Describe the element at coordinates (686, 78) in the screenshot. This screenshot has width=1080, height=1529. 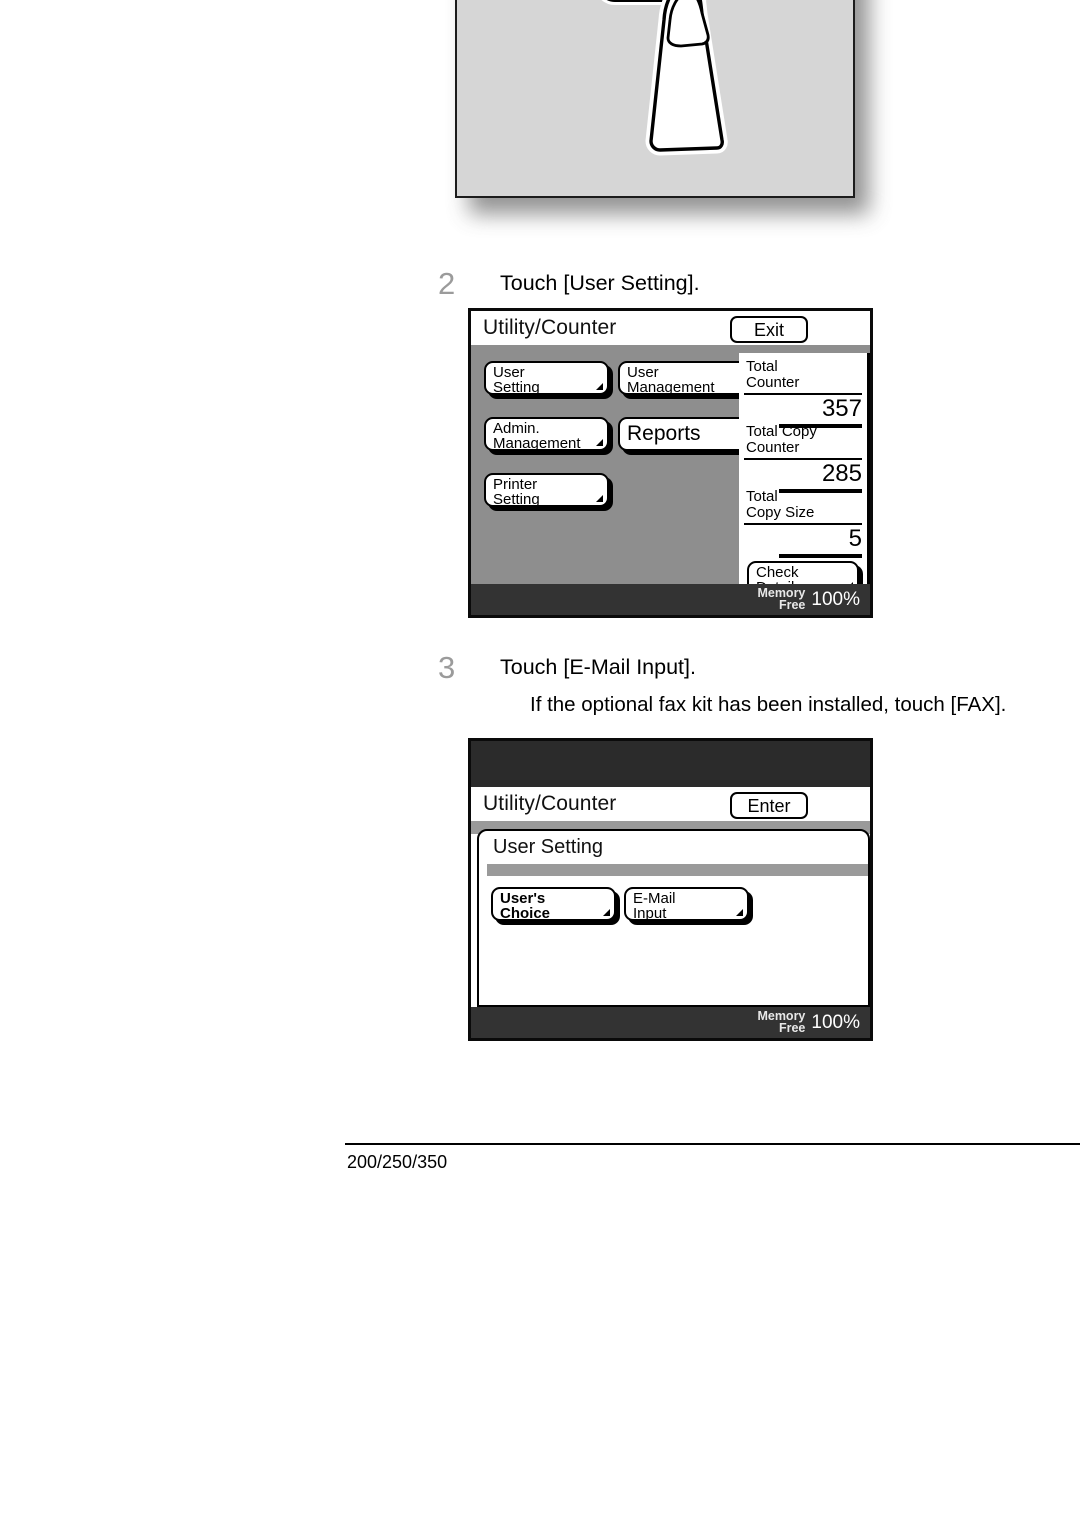
I see `finger-icon` at that location.